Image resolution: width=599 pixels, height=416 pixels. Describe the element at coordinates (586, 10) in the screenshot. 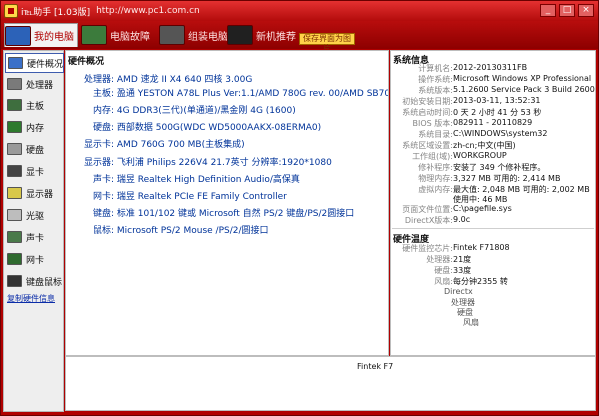

I see `close-button: ×` at that location.